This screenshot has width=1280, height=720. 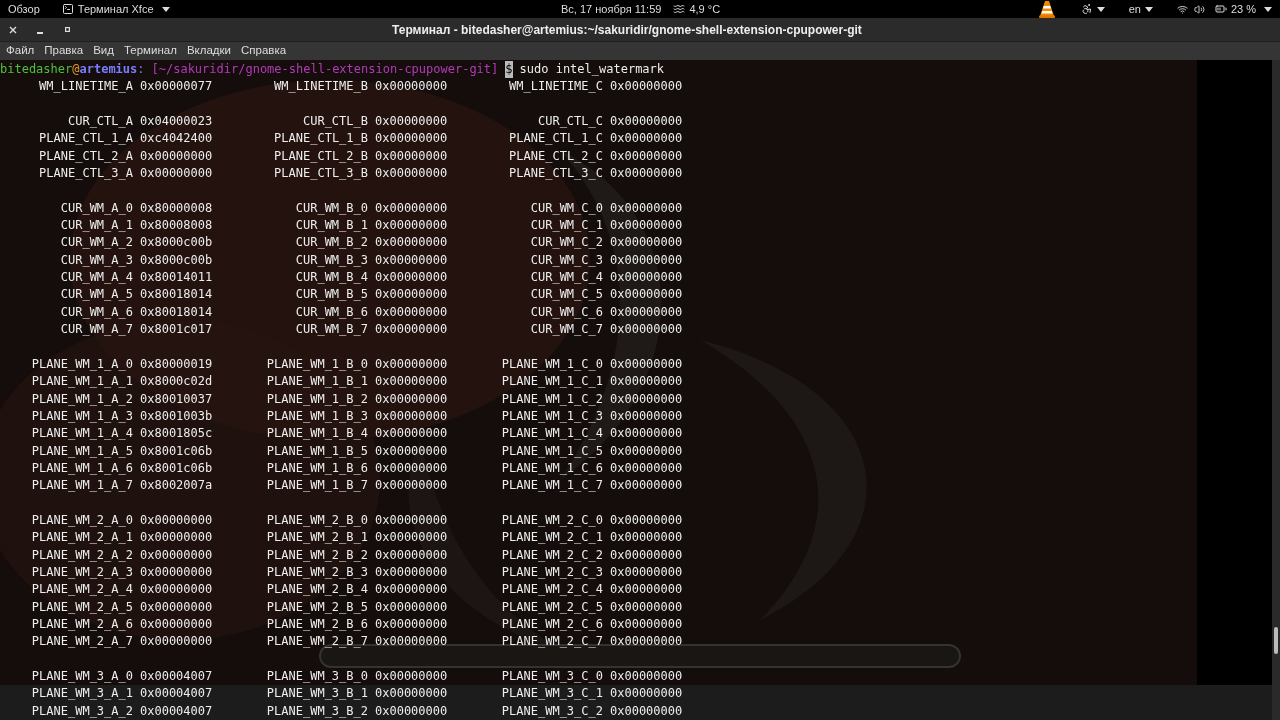 What do you see at coordinates (141, 69) in the screenshot?
I see `prompt-colon: :` at bounding box center [141, 69].